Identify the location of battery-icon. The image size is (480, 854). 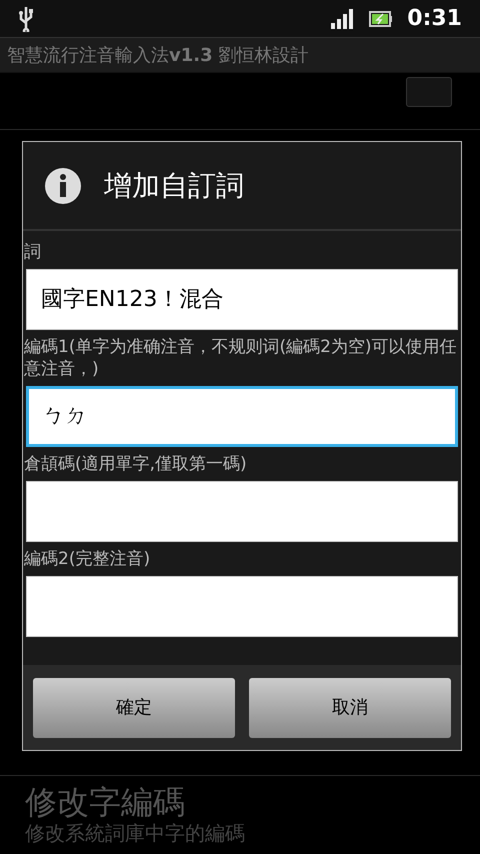
(381, 19).